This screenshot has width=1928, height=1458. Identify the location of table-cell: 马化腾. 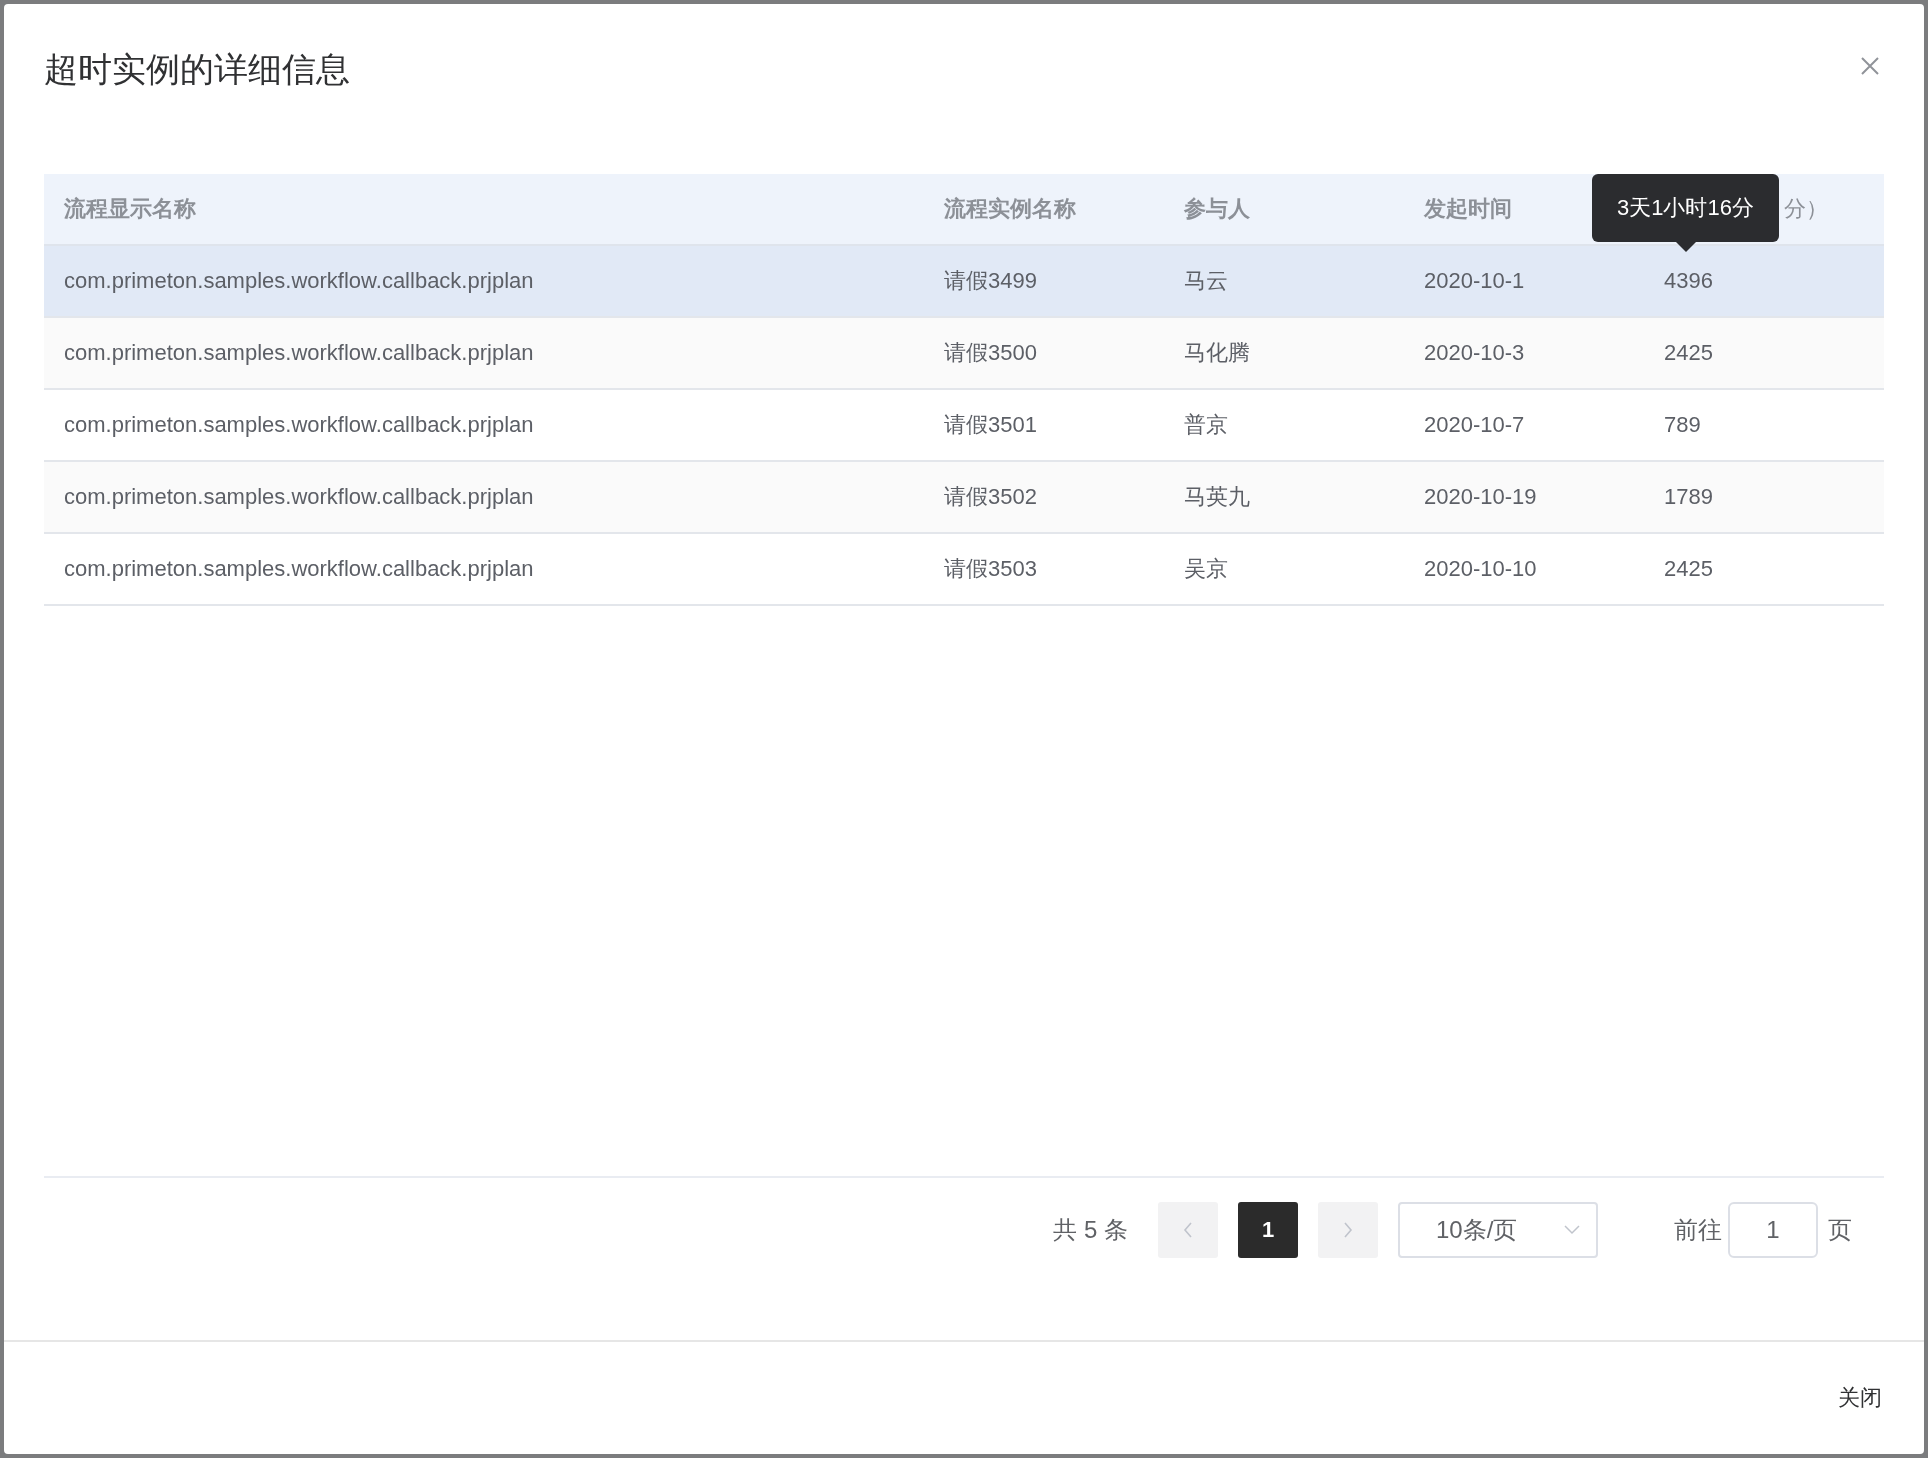
(1284, 353).